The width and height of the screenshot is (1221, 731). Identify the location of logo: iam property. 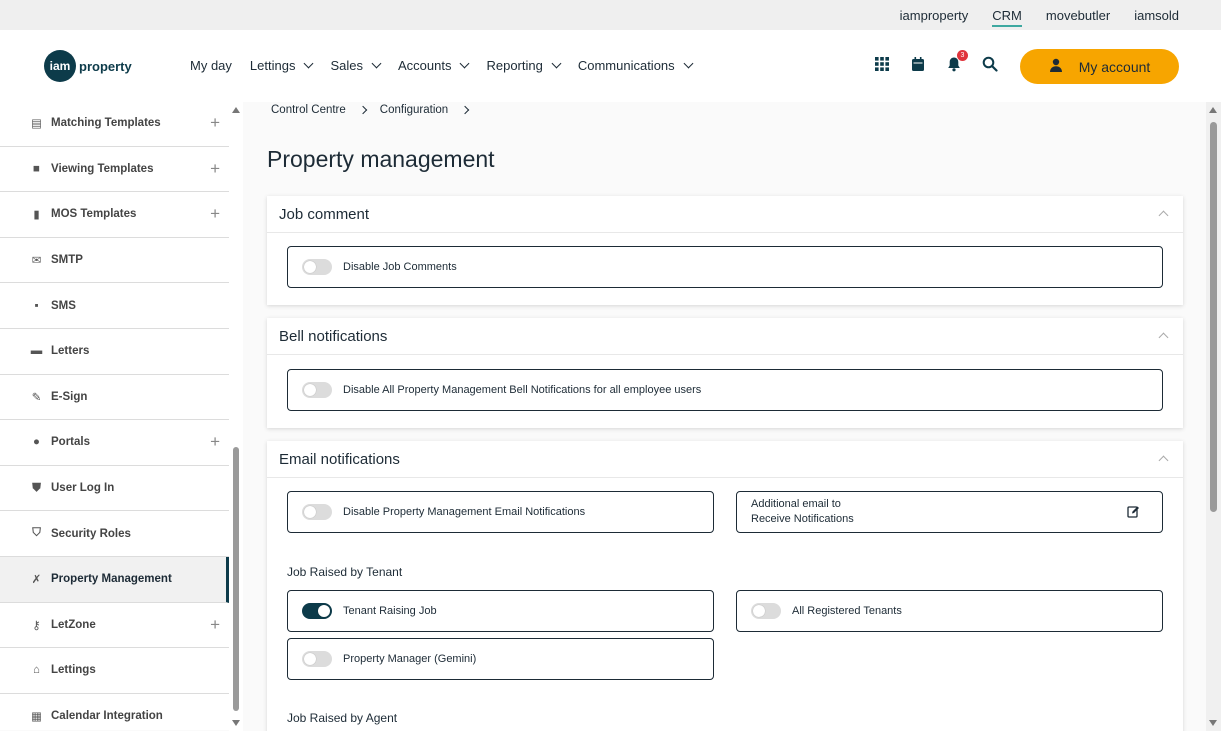
(88, 66).